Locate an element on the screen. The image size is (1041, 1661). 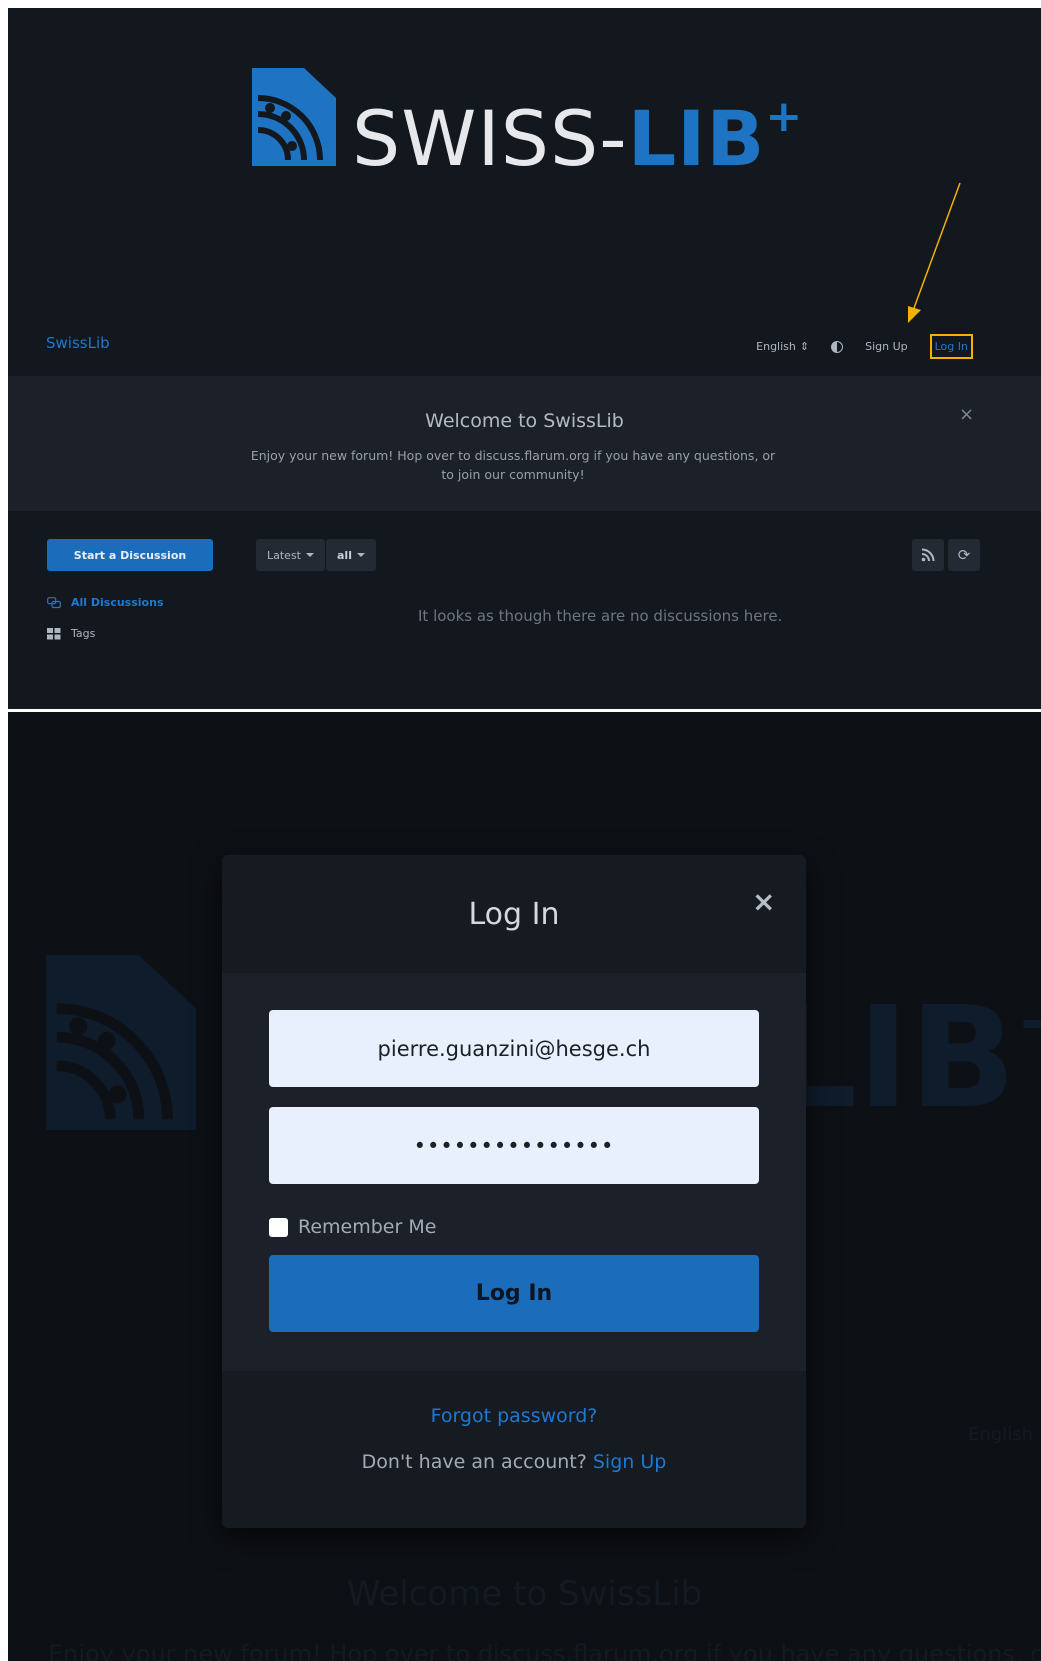
remember-me: Remember Me is located at coordinates (352, 1227).